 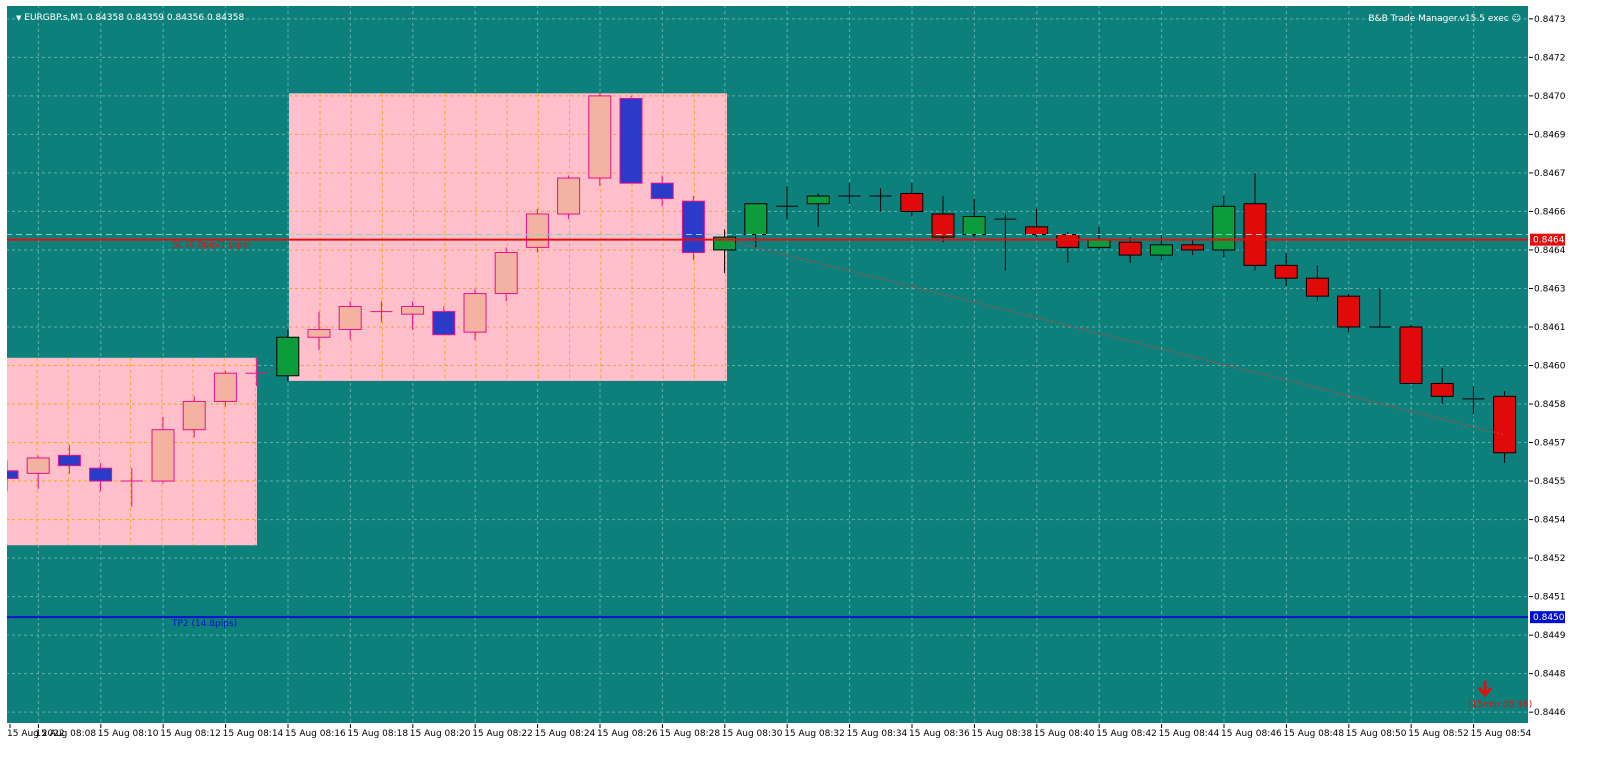 What do you see at coordinates (502, 734) in the screenshot?
I see `time-tick-label: 15 Aug 08:22` at bounding box center [502, 734].